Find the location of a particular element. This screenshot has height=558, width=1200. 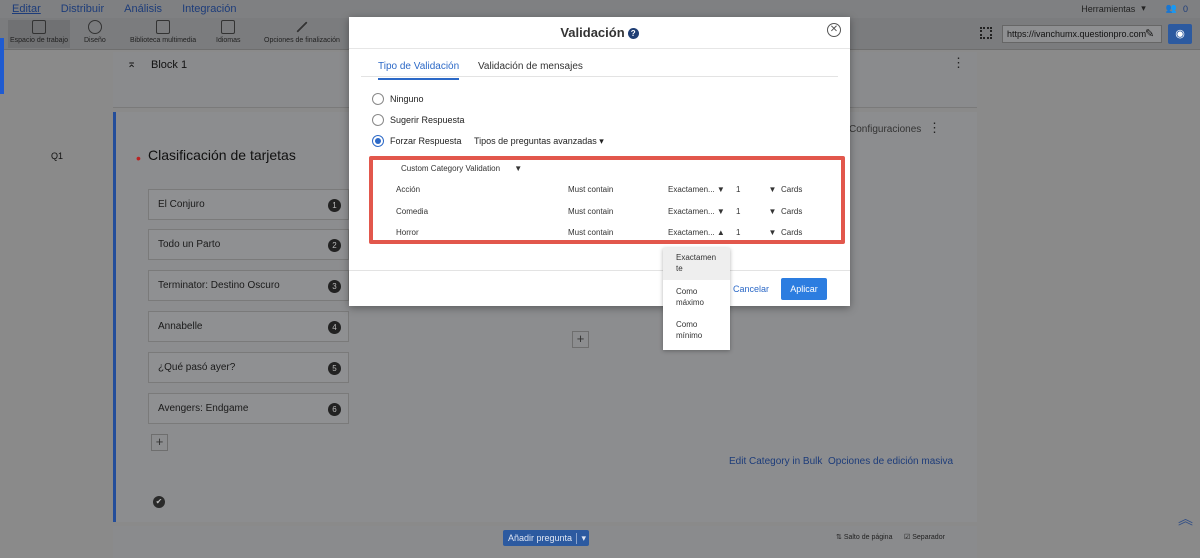

add-question-button: Añadir pregunta ▾ is located at coordinates (546, 538).